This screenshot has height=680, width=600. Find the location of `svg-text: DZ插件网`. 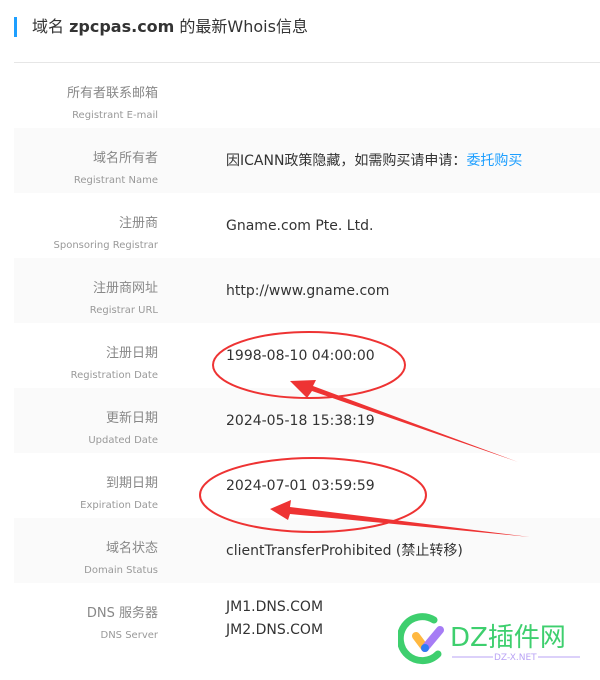

svg-text: DZ插件网 is located at coordinates (508, 638).